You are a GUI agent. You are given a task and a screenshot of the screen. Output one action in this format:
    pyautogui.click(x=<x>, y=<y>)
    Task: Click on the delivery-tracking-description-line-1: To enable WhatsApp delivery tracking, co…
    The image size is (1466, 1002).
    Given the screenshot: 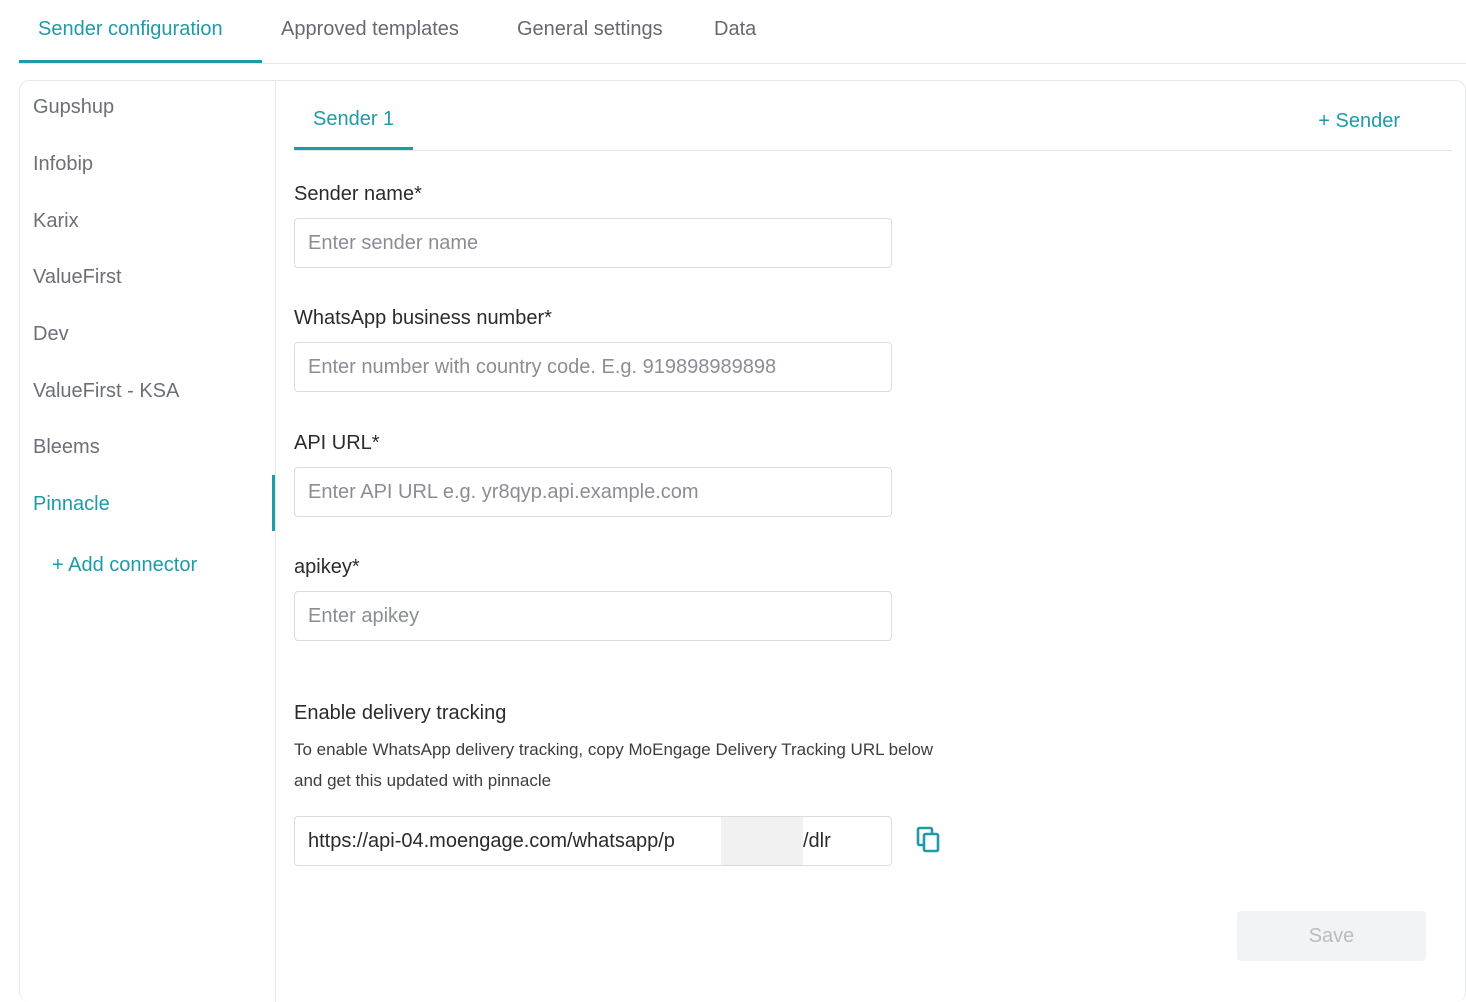 What is the action you would take?
    pyautogui.click(x=614, y=749)
    